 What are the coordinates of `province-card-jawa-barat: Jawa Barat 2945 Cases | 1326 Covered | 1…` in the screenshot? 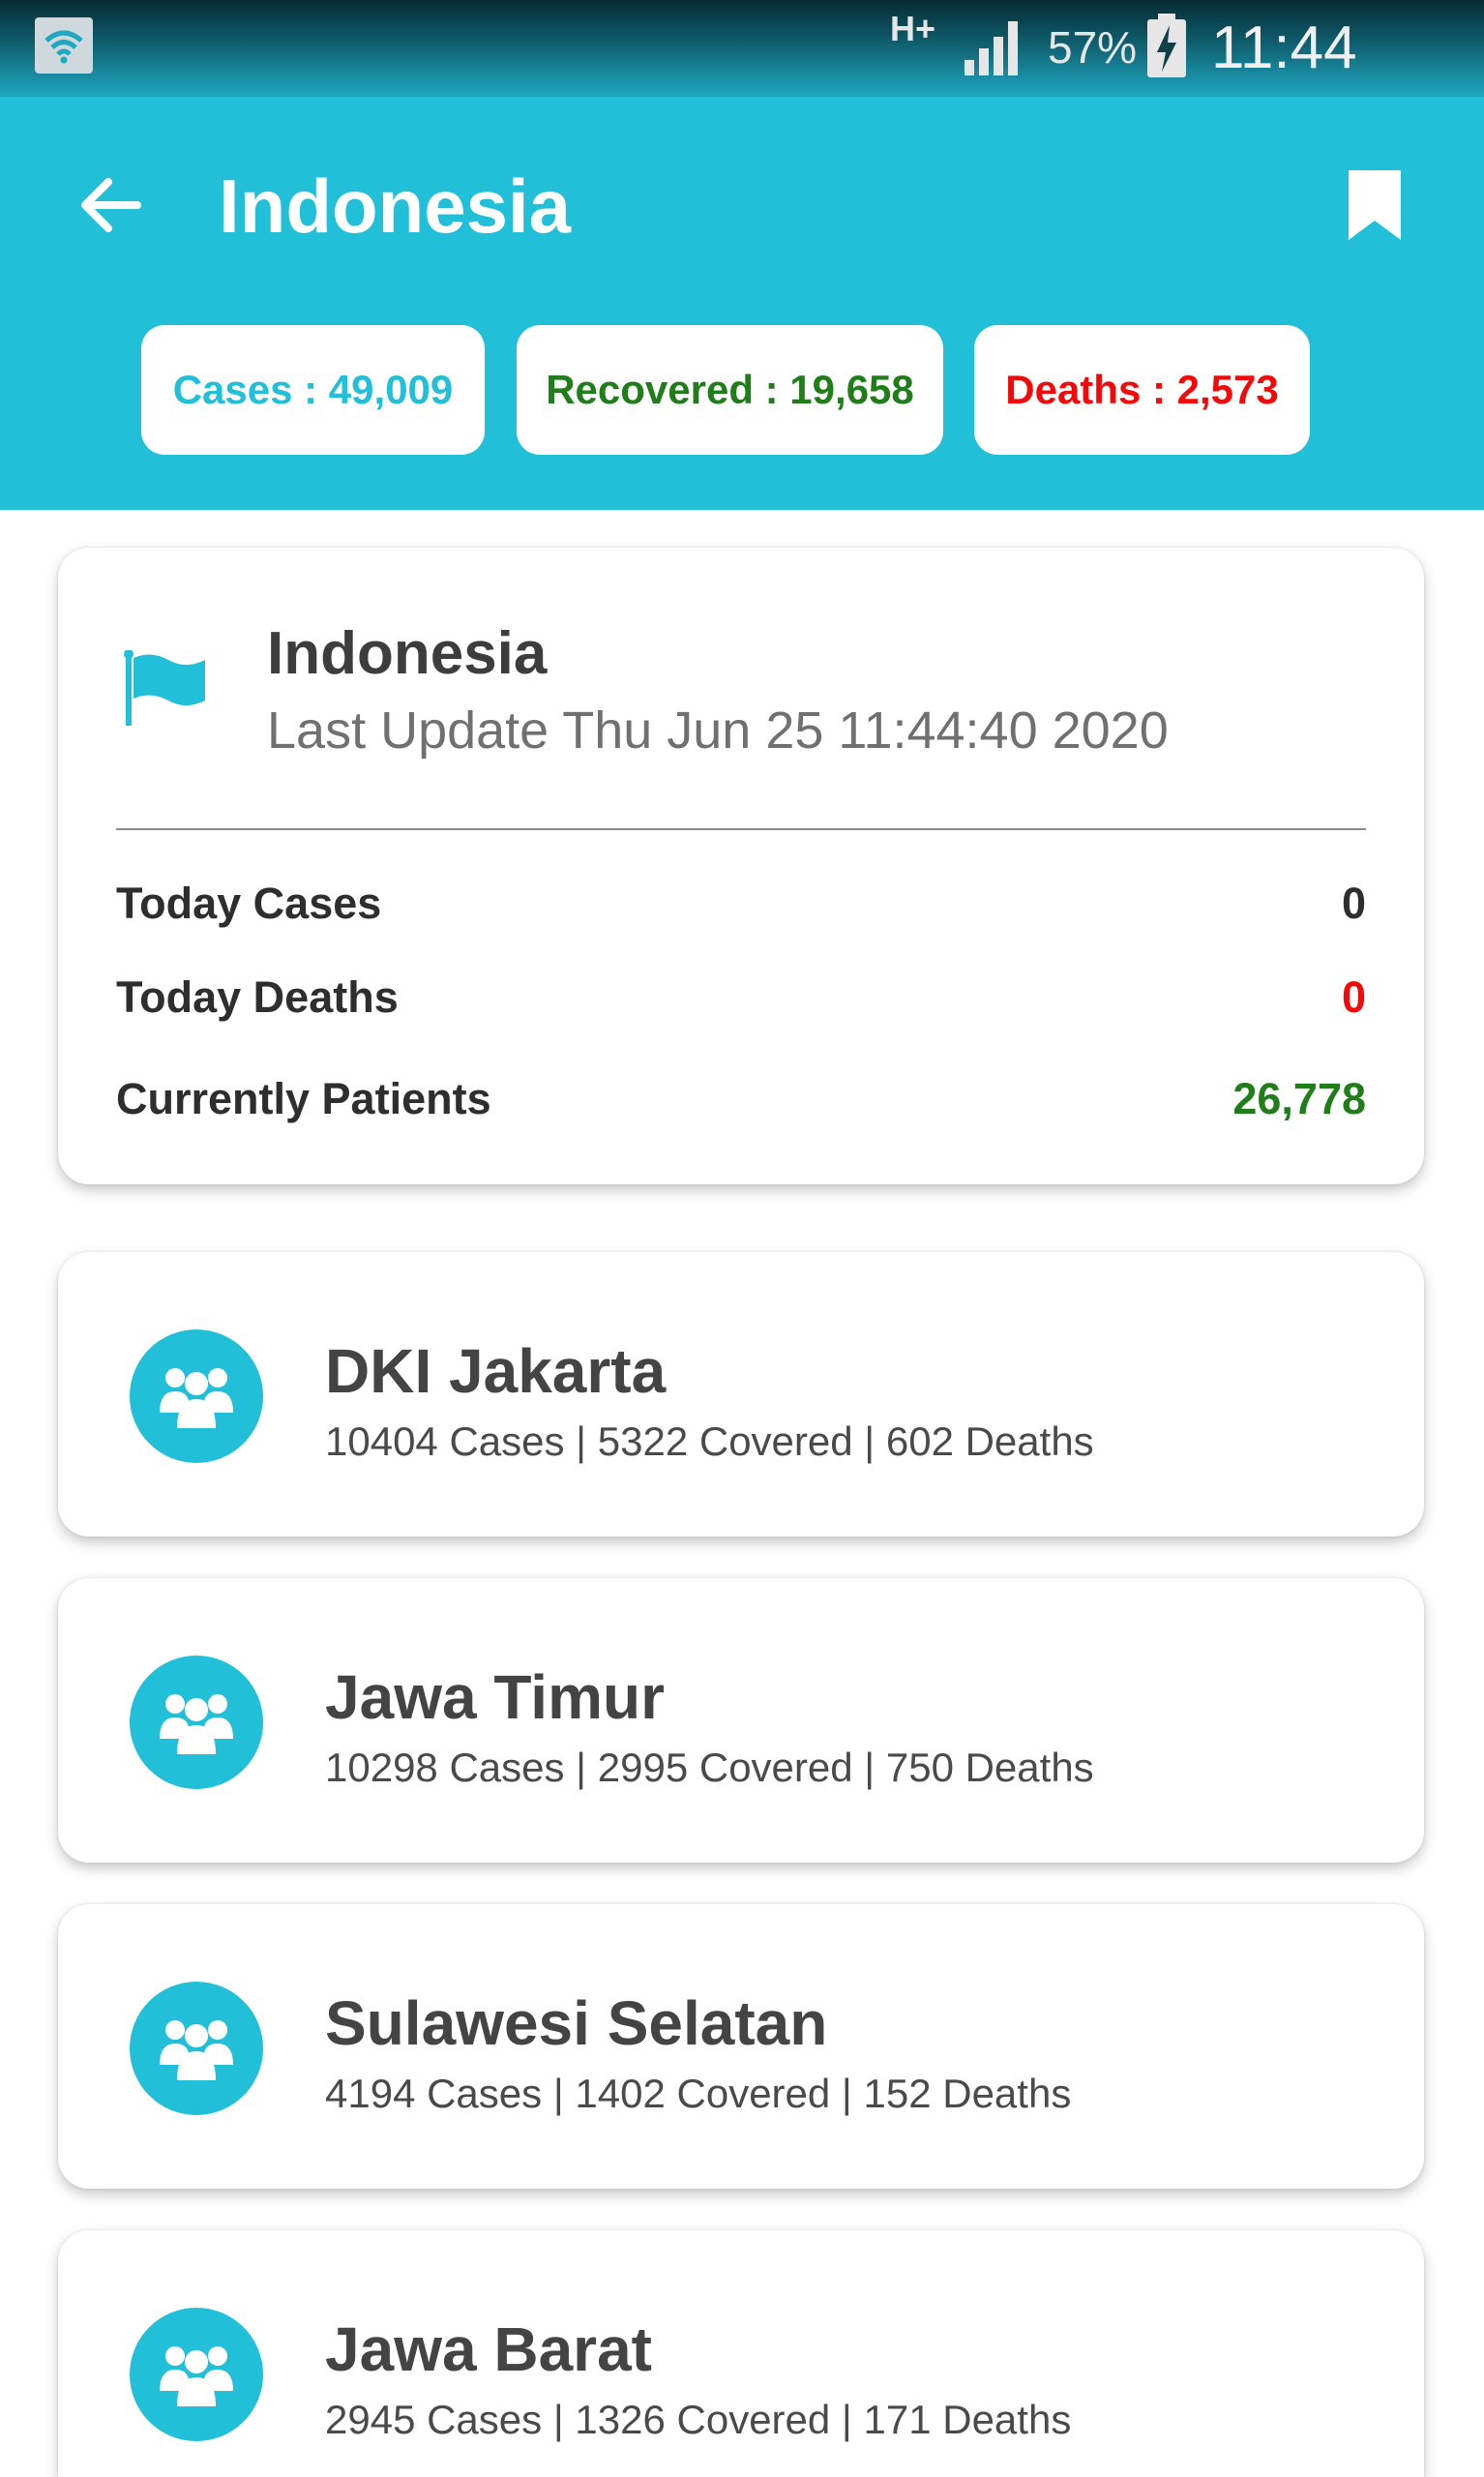 It's located at (741, 2353).